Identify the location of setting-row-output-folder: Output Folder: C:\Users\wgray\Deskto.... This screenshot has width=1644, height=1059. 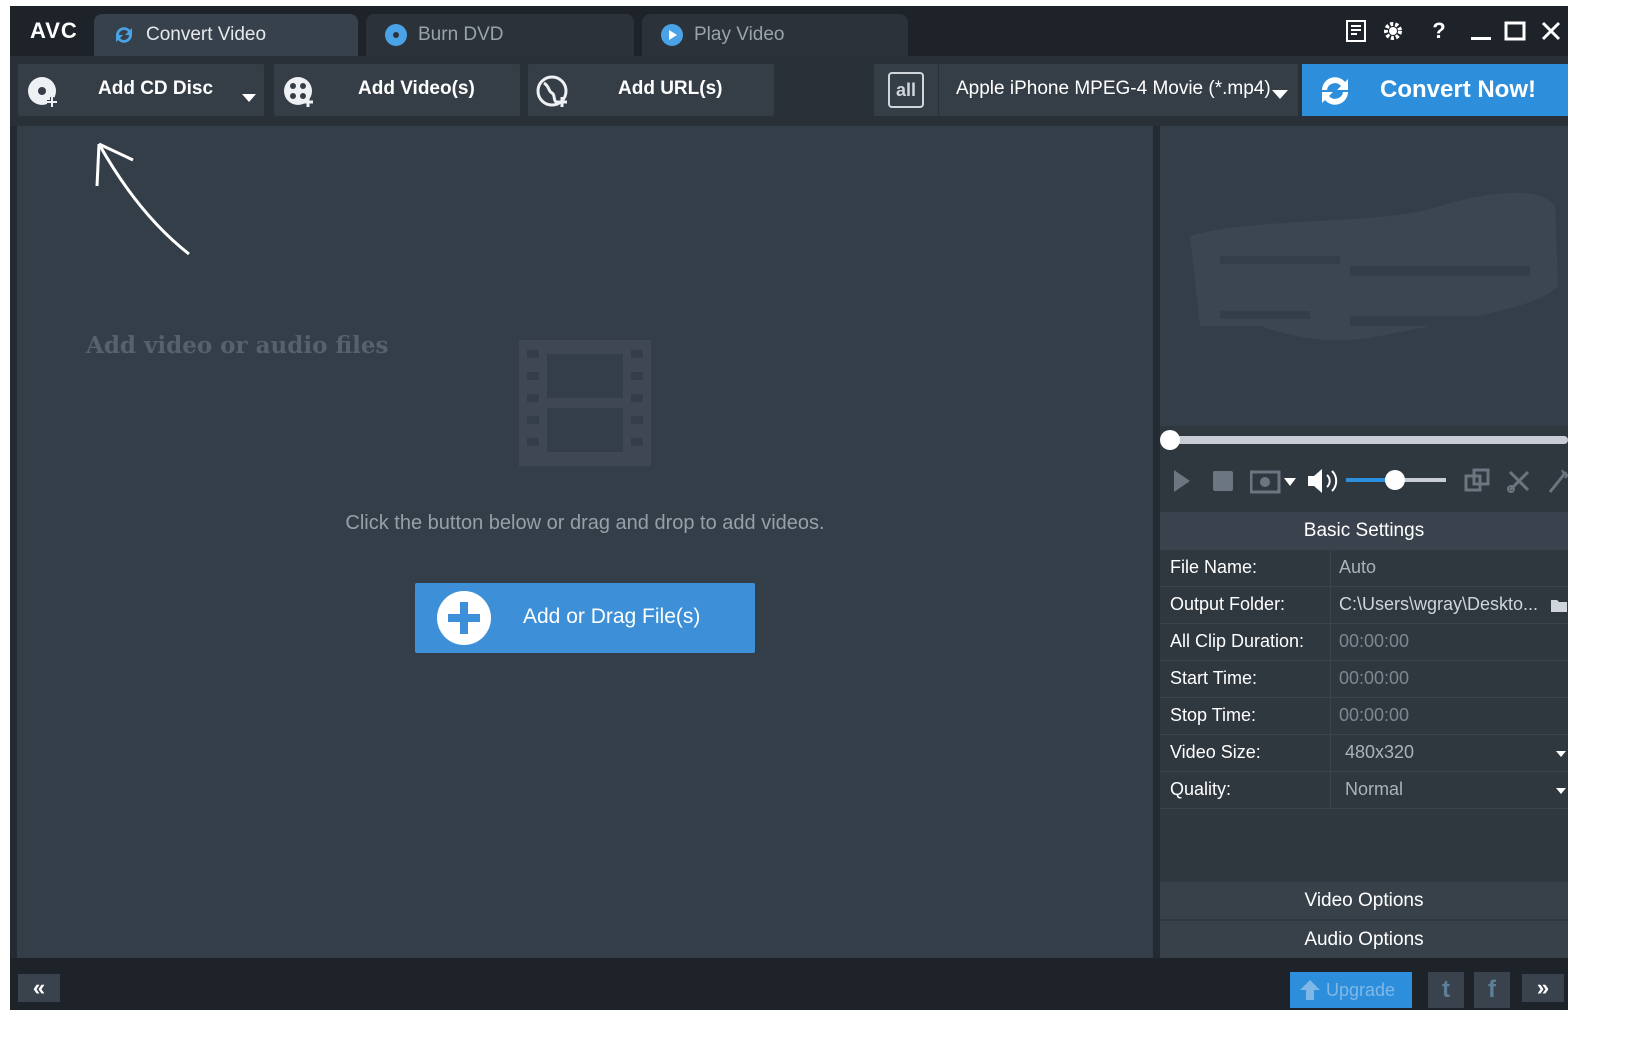
(1364, 605).